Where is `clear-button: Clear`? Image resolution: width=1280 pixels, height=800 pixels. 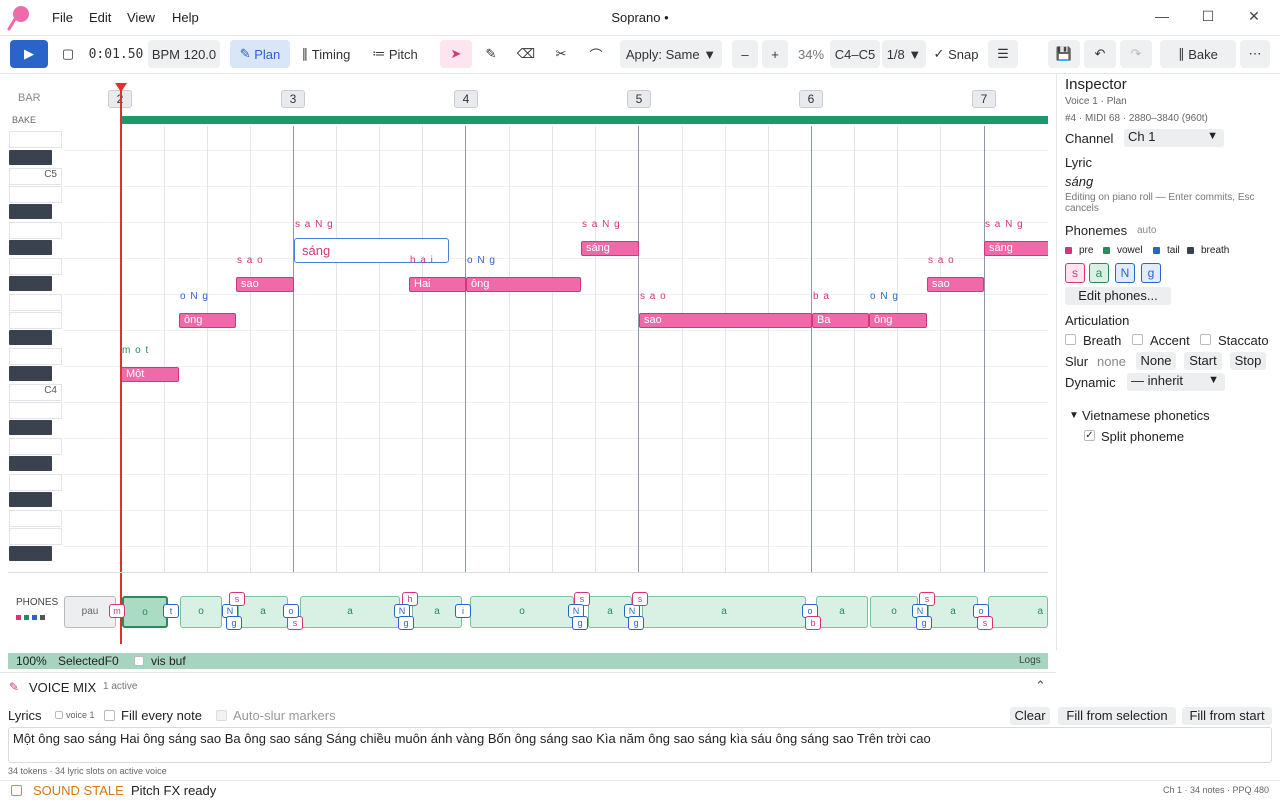 clear-button: Clear is located at coordinates (1030, 716).